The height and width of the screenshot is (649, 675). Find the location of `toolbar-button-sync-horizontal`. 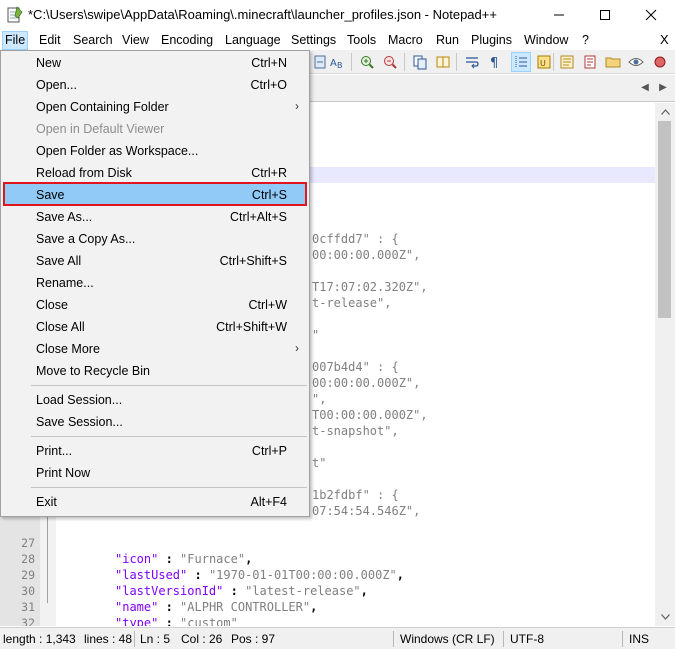

toolbar-button-sync-horizontal is located at coordinates (443, 62).